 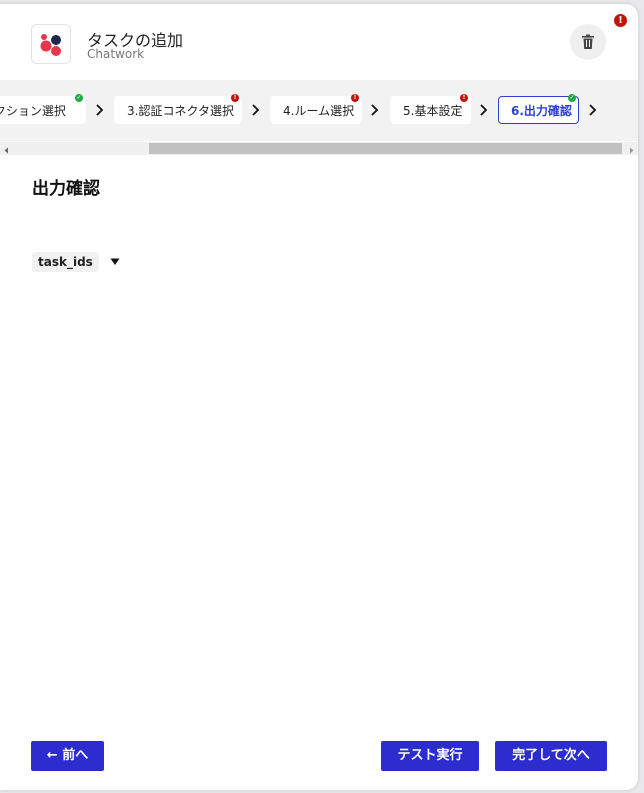 I want to click on step-label: 4.ルーム選択, so click(x=319, y=111).